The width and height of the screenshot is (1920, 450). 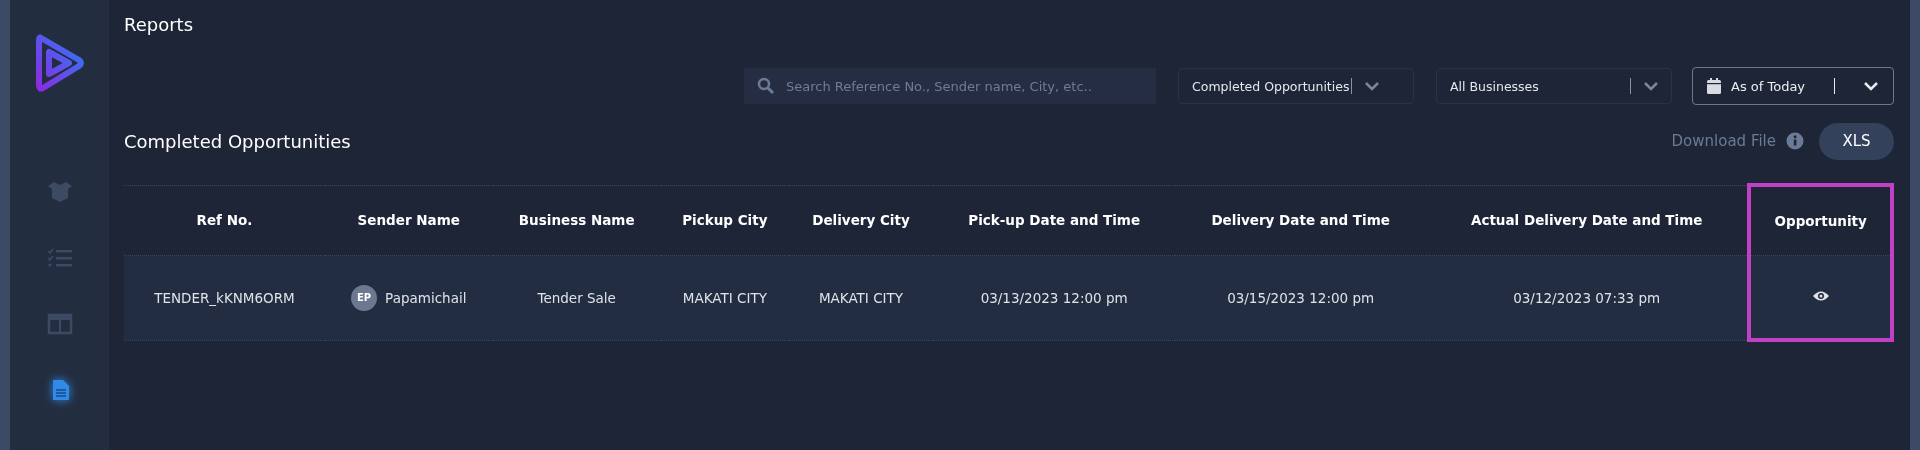 What do you see at coordinates (1795, 141) in the screenshot?
I see `info-icon` at bounding box center [1795, 141].